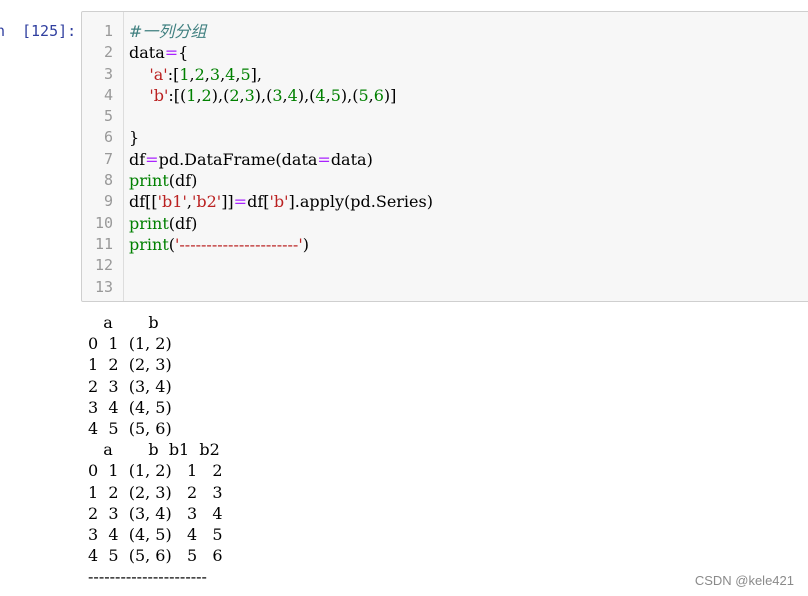  I want to click on code-line: 'a':[1,2,3,4,5],, so click(468, 74).